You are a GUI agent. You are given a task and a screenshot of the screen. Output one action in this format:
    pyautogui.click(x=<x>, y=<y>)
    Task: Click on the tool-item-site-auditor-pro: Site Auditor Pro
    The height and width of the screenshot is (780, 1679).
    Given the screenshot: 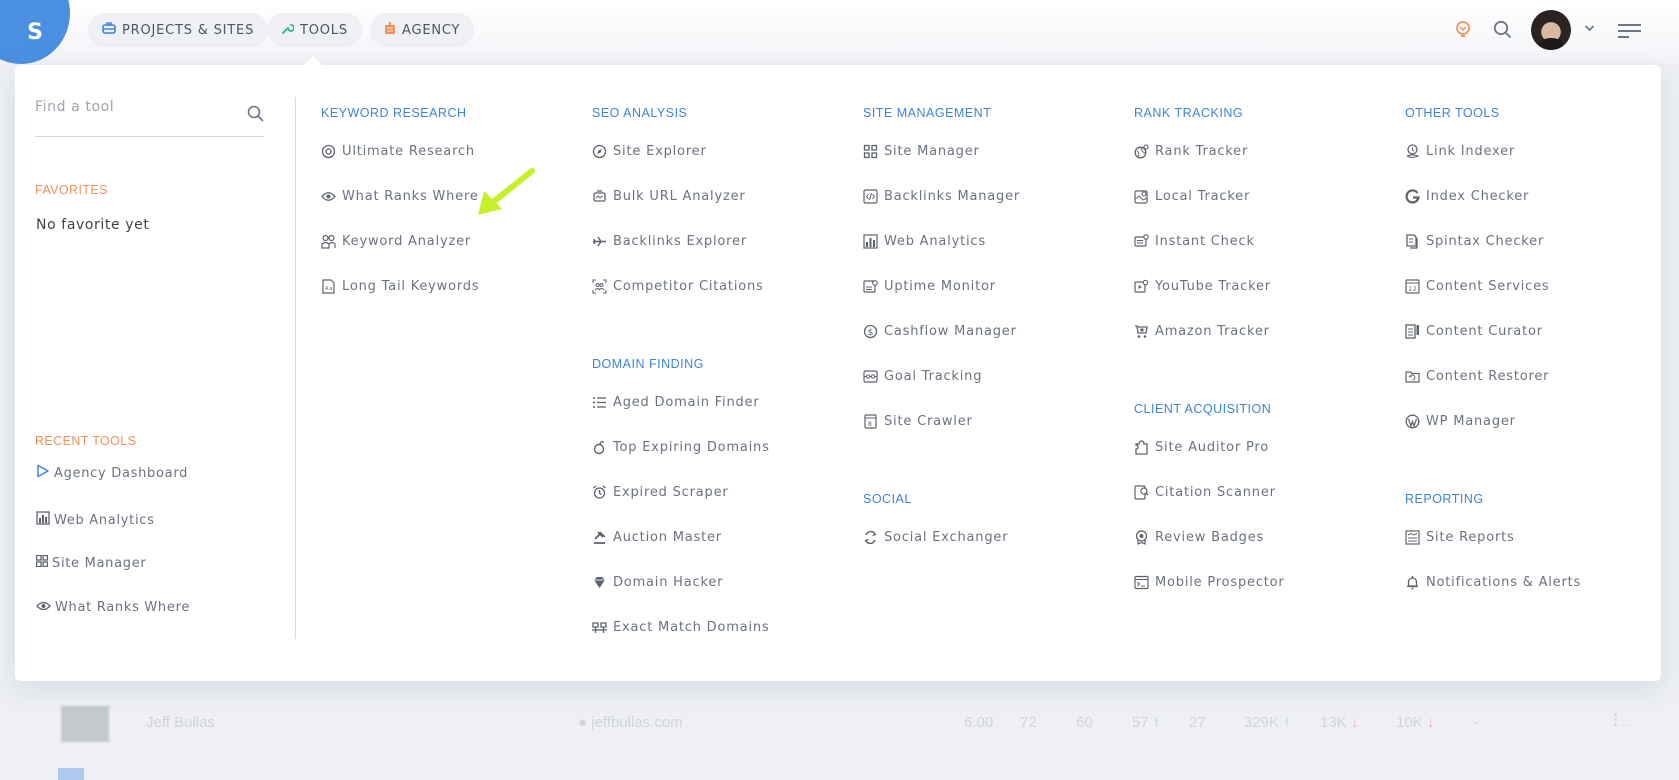 What is the action you would take?
    pyautogui.click(x=1201, y=447)
    